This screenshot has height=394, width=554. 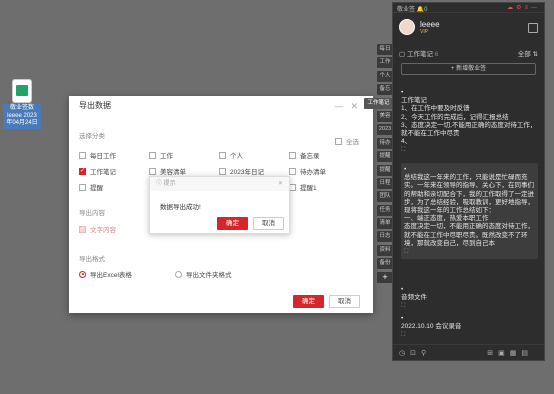 What do you see at coordinates (103, 172) in the screenshot?
I see `category-label: 工作笔记` at bounding box center [103, 172].